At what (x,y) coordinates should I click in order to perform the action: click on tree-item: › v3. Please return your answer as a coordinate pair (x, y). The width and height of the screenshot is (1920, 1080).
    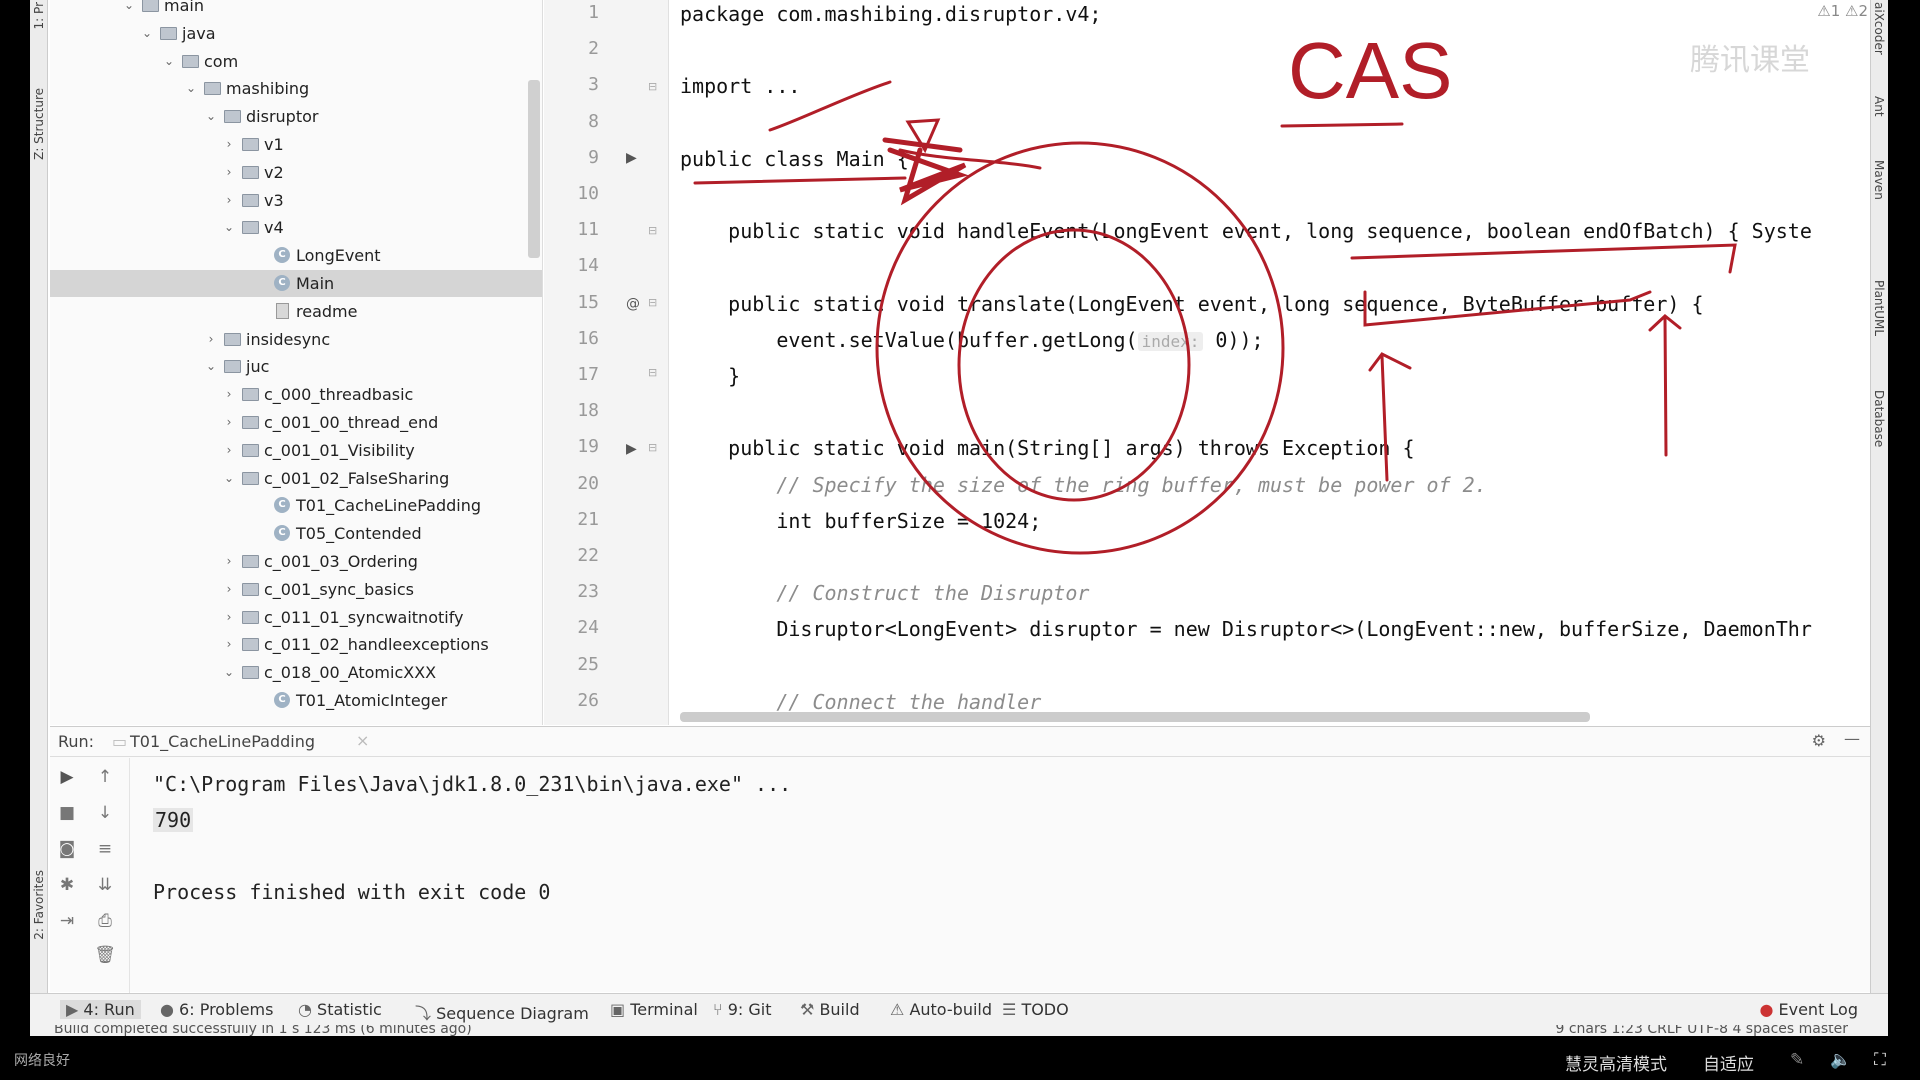
    Looking at the image, I should click on (296, 200).